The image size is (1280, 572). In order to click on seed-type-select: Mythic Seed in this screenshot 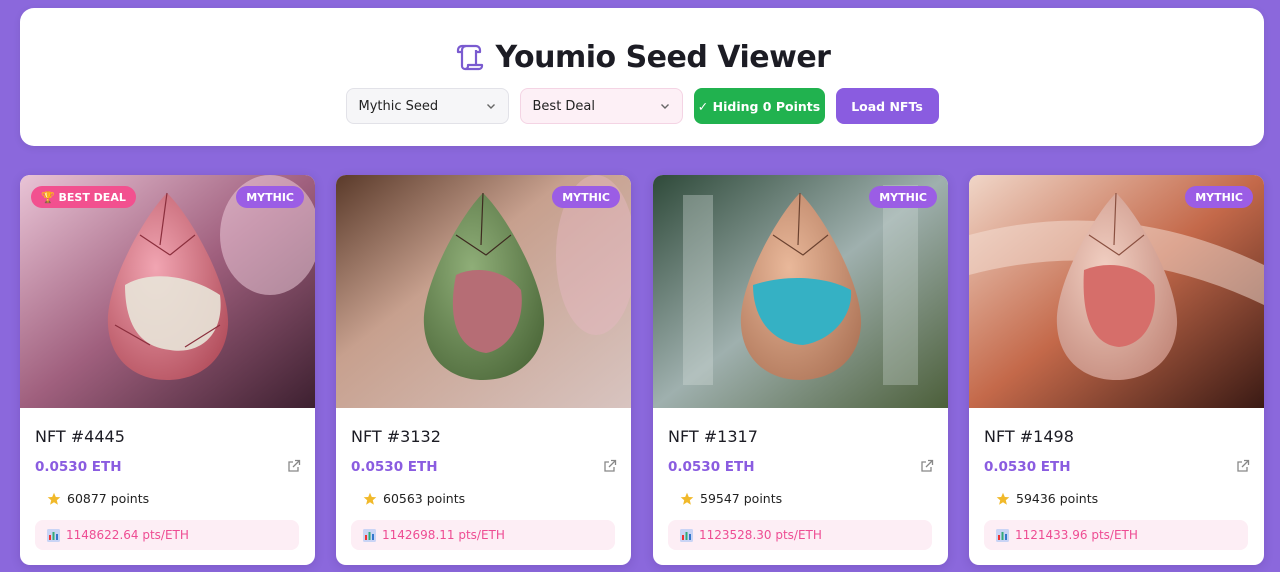, I will do `click(427, 106)`.